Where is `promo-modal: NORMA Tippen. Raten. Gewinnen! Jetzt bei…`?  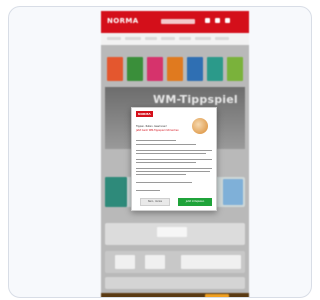 promo-modal: NORMA Tippen. Raten. Gewinnen! Jetzt bei… is located at coordinates (174, 159).